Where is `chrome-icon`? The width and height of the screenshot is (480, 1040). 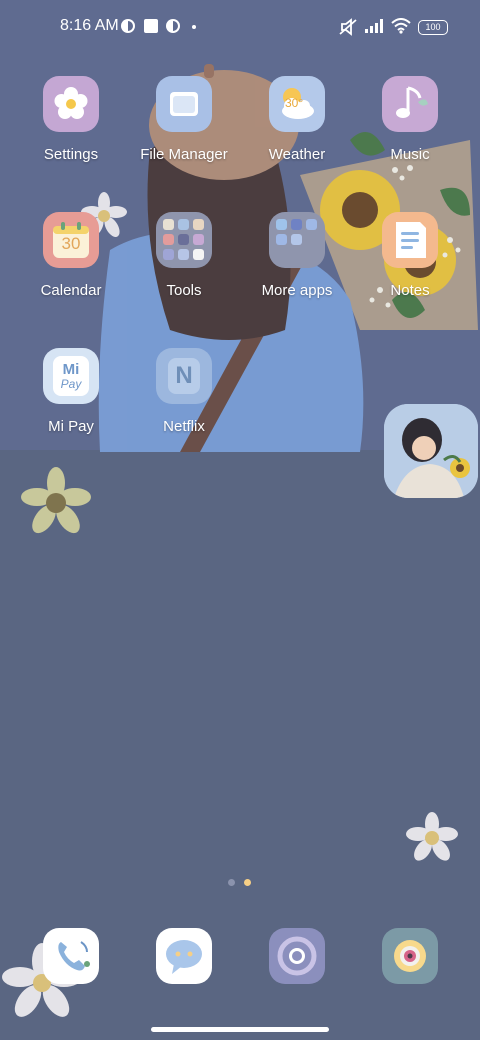 chrome-icon is located at coordinates (297, 956).